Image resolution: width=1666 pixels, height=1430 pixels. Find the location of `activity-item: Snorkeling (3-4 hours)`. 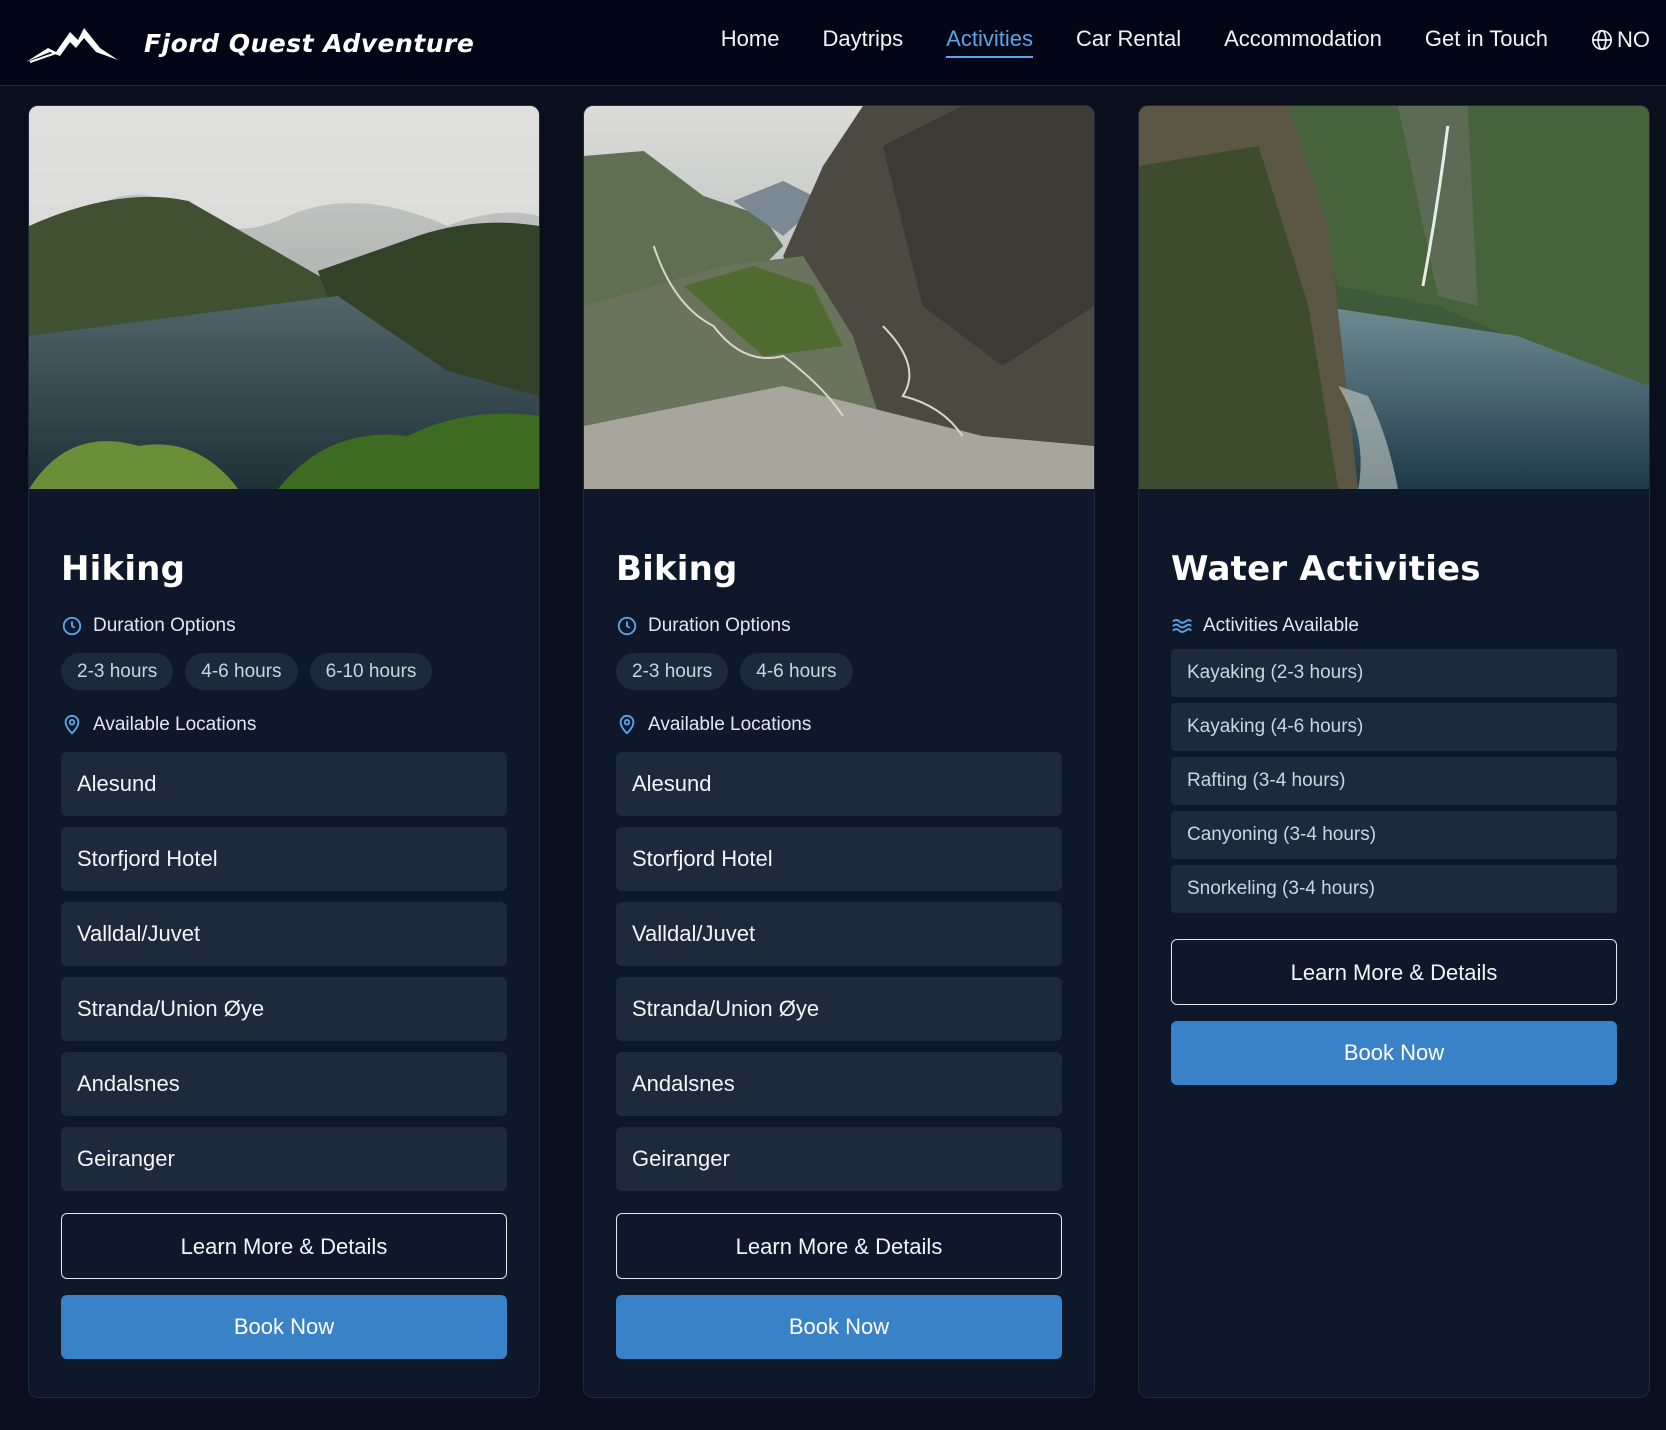

activity-item: Snorkeling (3-4 hours) is located at coordinates (1394, 889).